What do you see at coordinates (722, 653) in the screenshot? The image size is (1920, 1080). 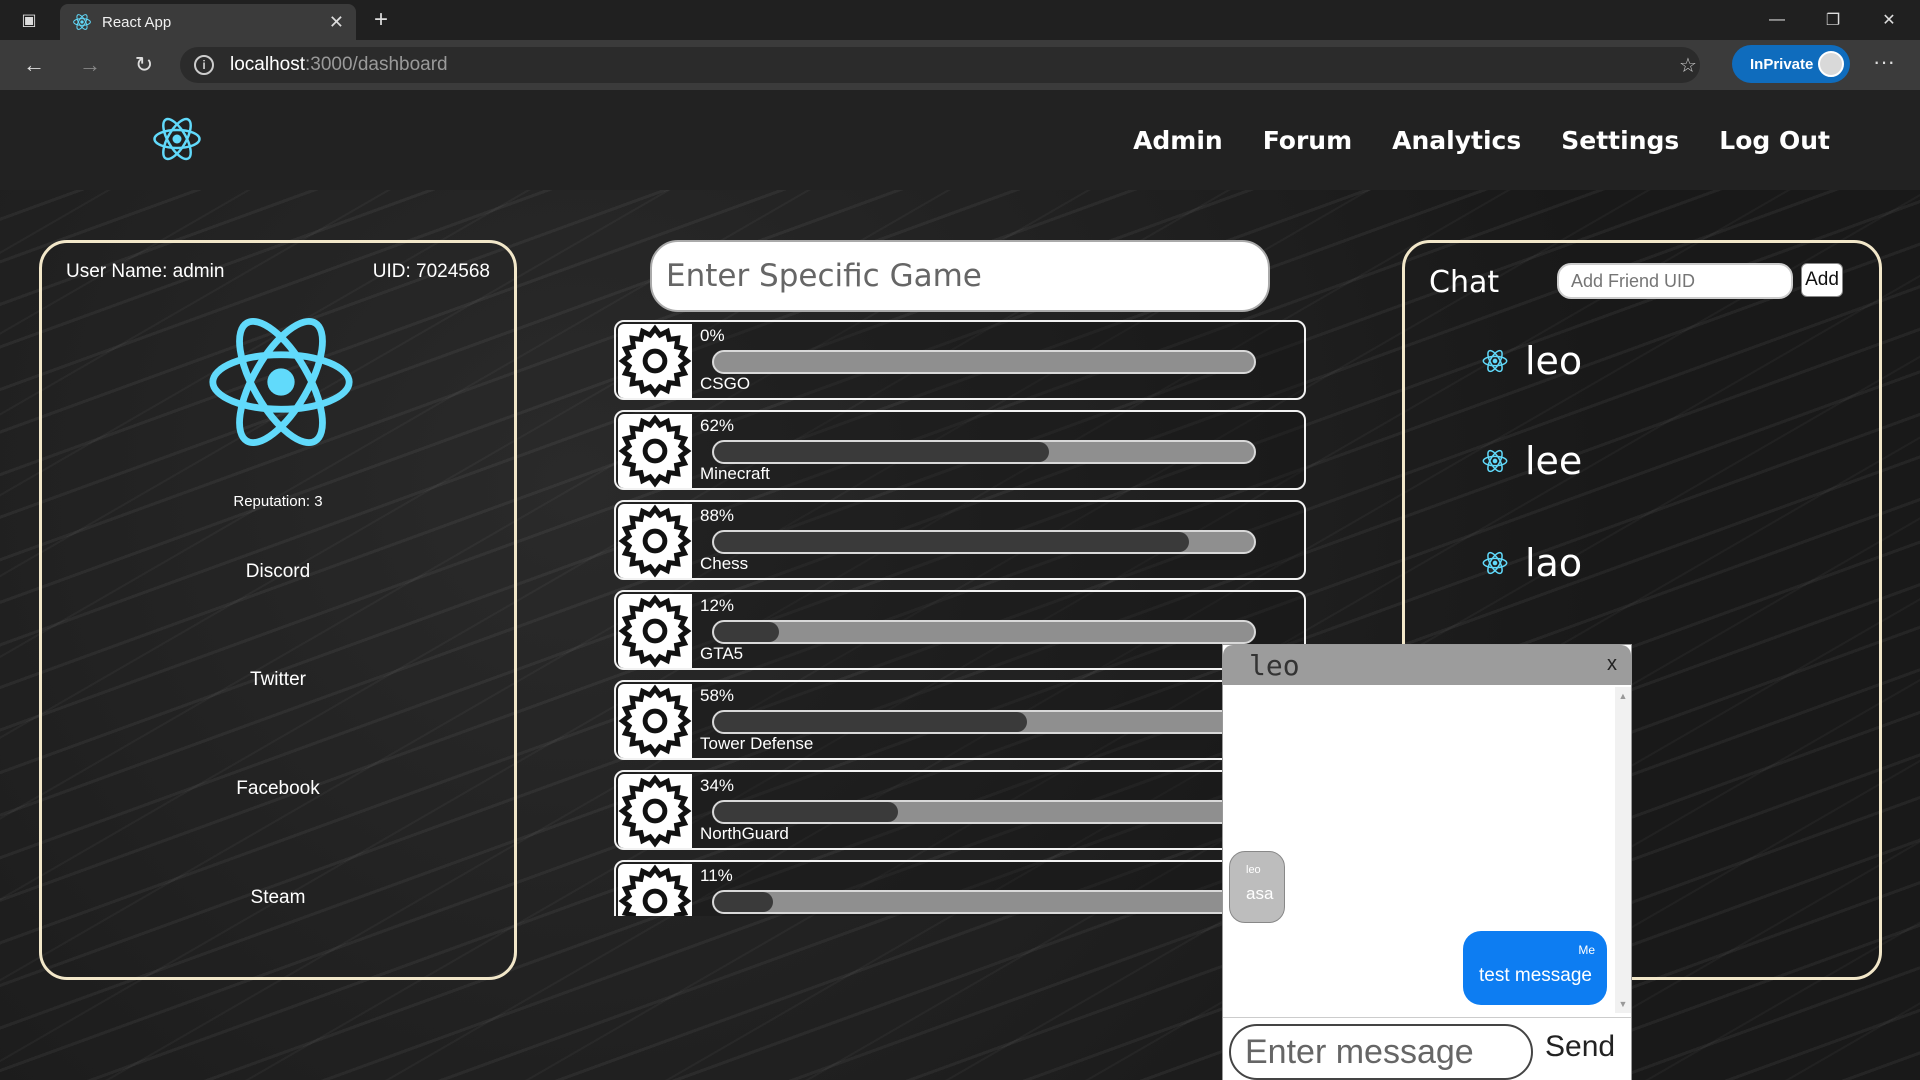 I see `game-name: GTA5` at bounding box center [722, 653].